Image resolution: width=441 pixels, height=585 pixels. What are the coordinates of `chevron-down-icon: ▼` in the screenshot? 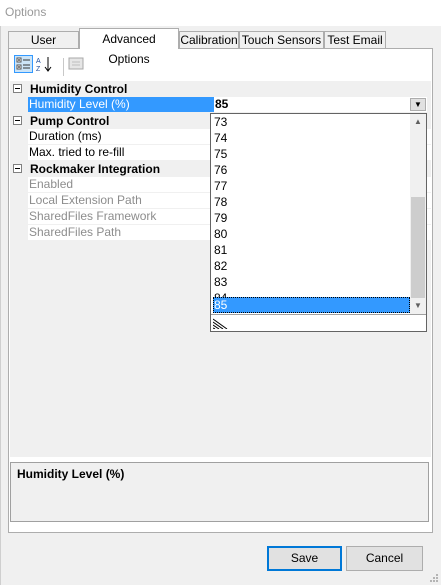 It's located at (418, 104).